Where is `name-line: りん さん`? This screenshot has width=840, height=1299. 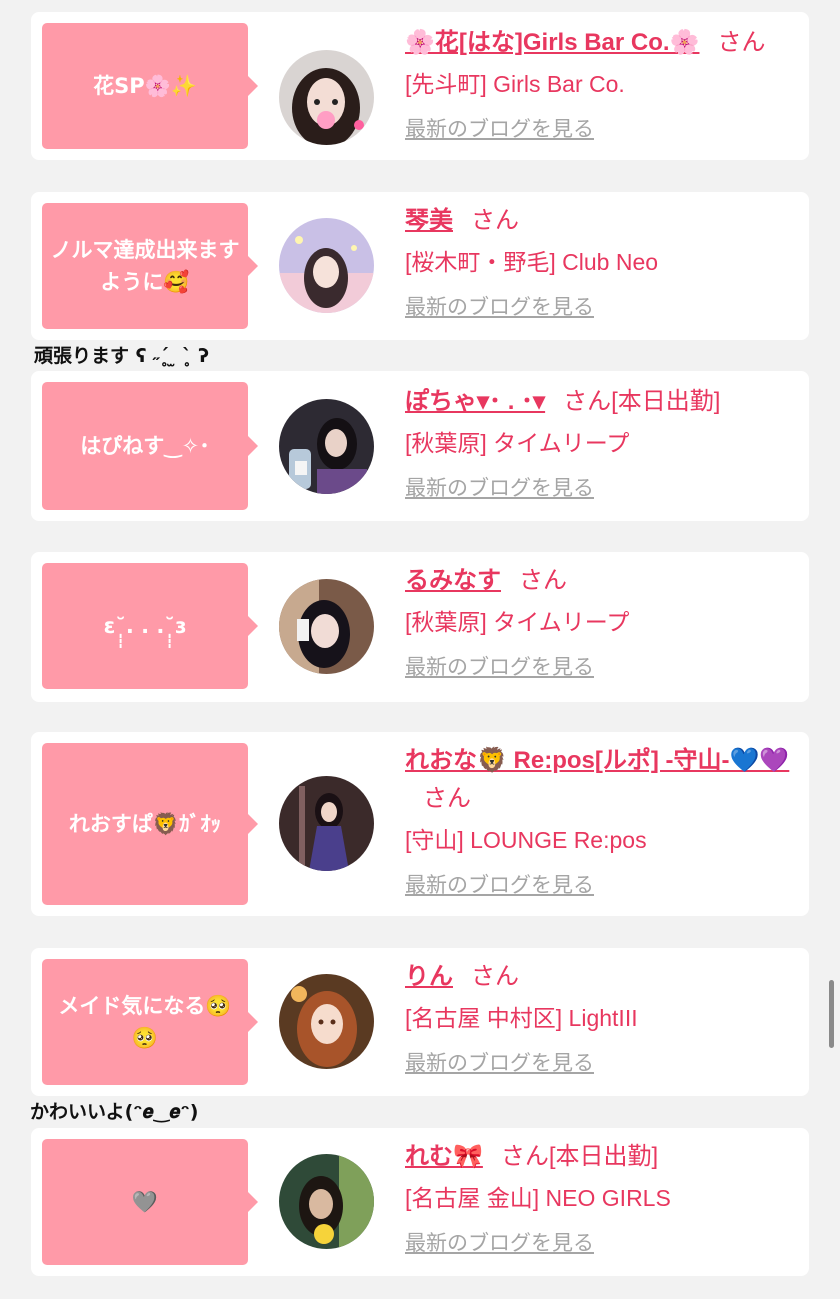 name-line: りん さん is located at coordinates (600, 977).